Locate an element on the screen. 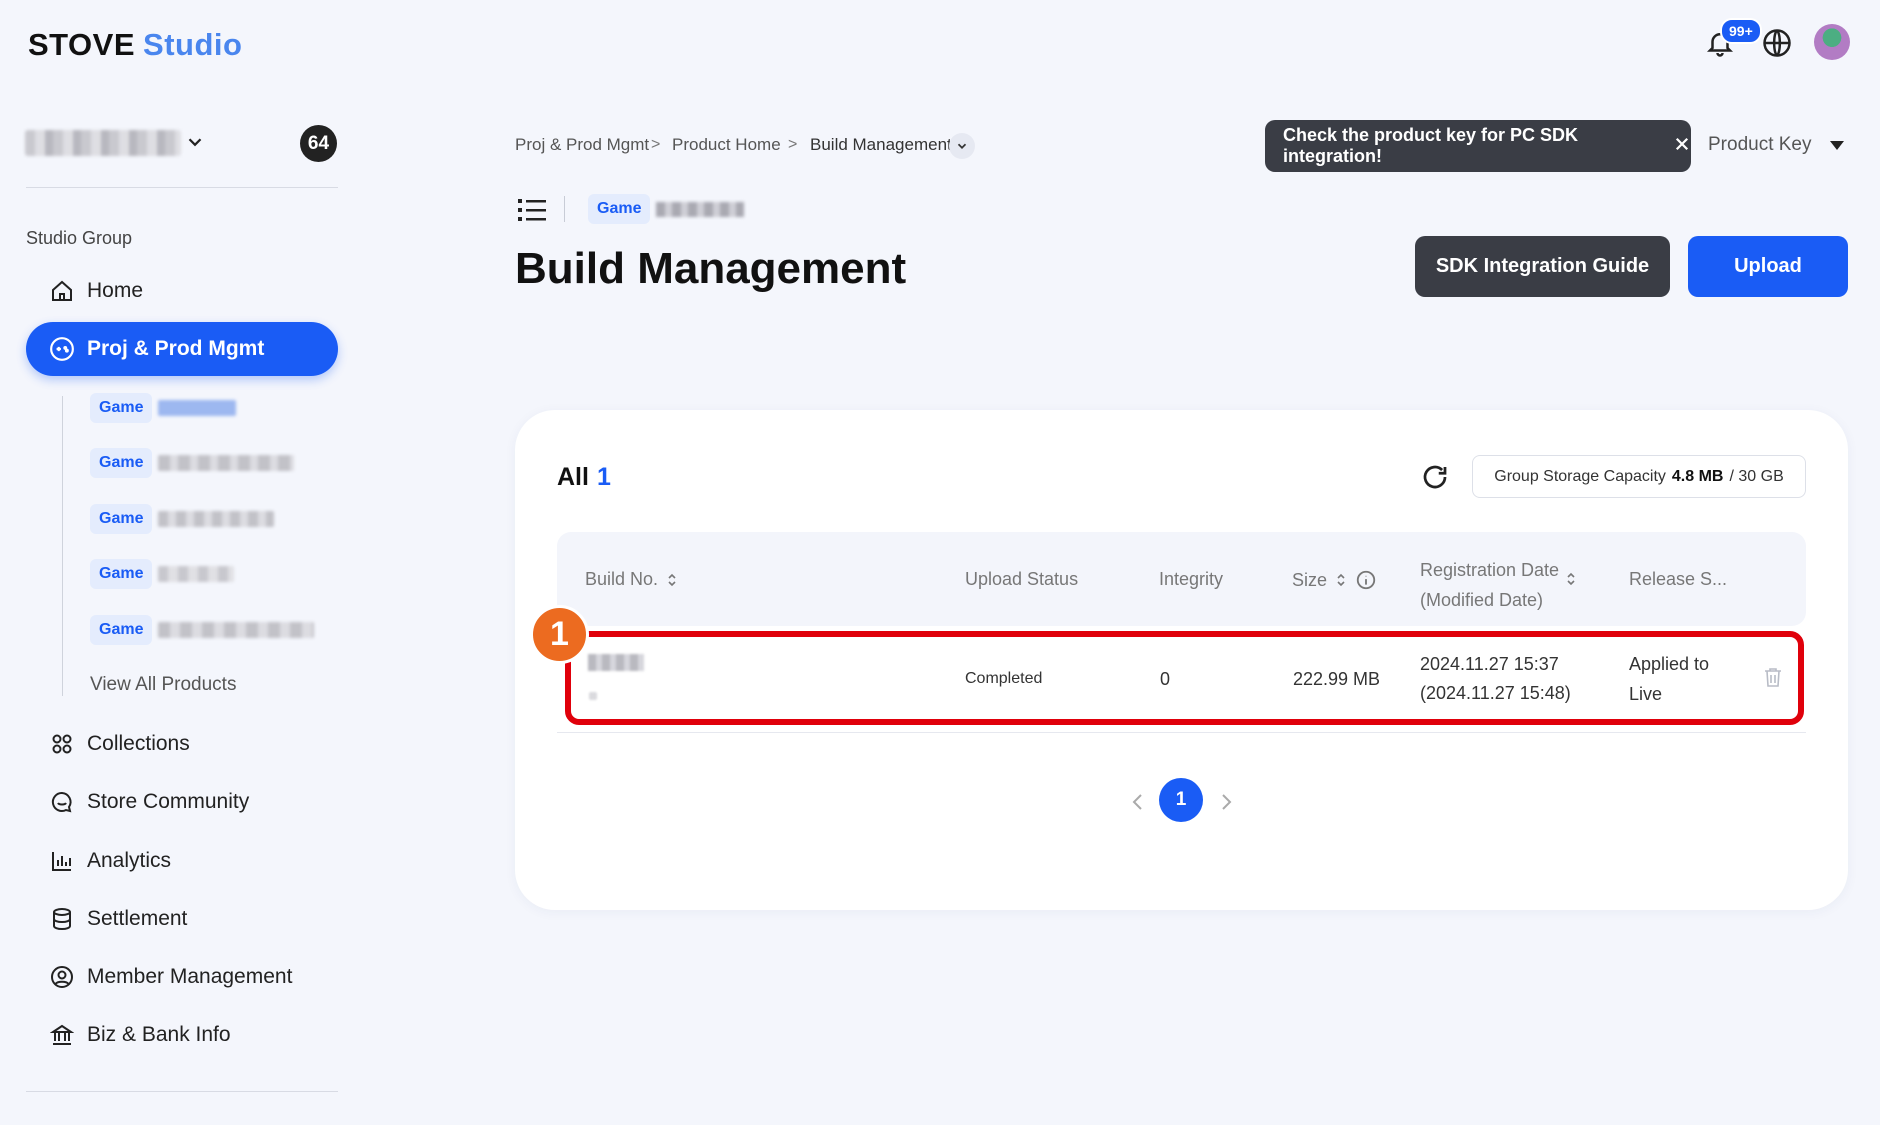  sidebar-item-member-management: Member Management is located at coordinates (182, 977).